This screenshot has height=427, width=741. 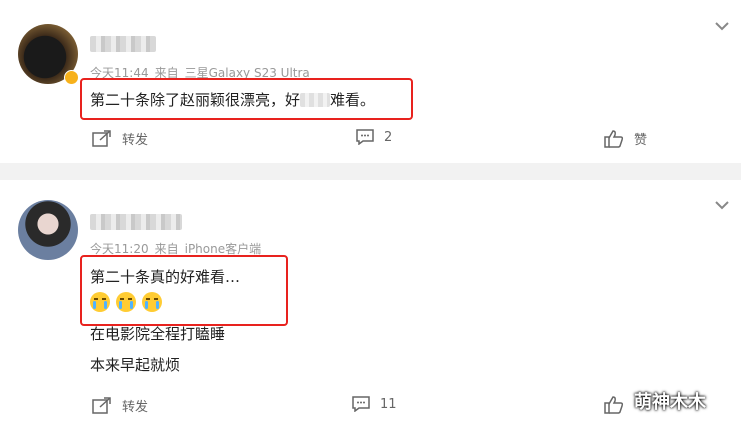 I want to click on like-label: 赞, so click(x=641, y=140).